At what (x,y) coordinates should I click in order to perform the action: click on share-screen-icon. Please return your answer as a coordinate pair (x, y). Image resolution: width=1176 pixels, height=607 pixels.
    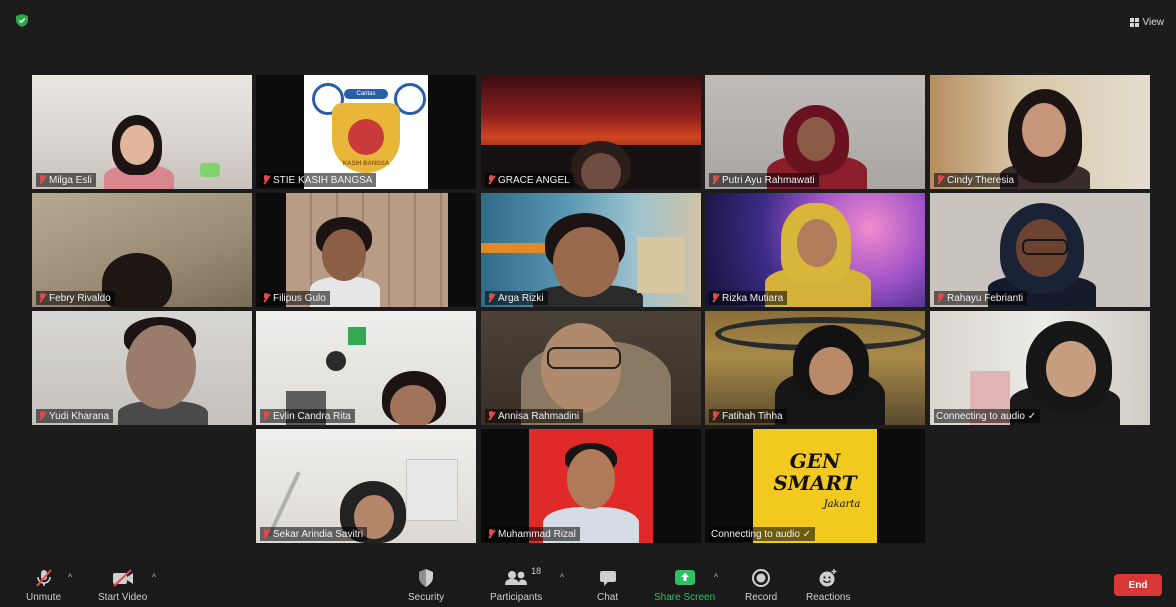
    Looking at the image, I should click on (684, 577).